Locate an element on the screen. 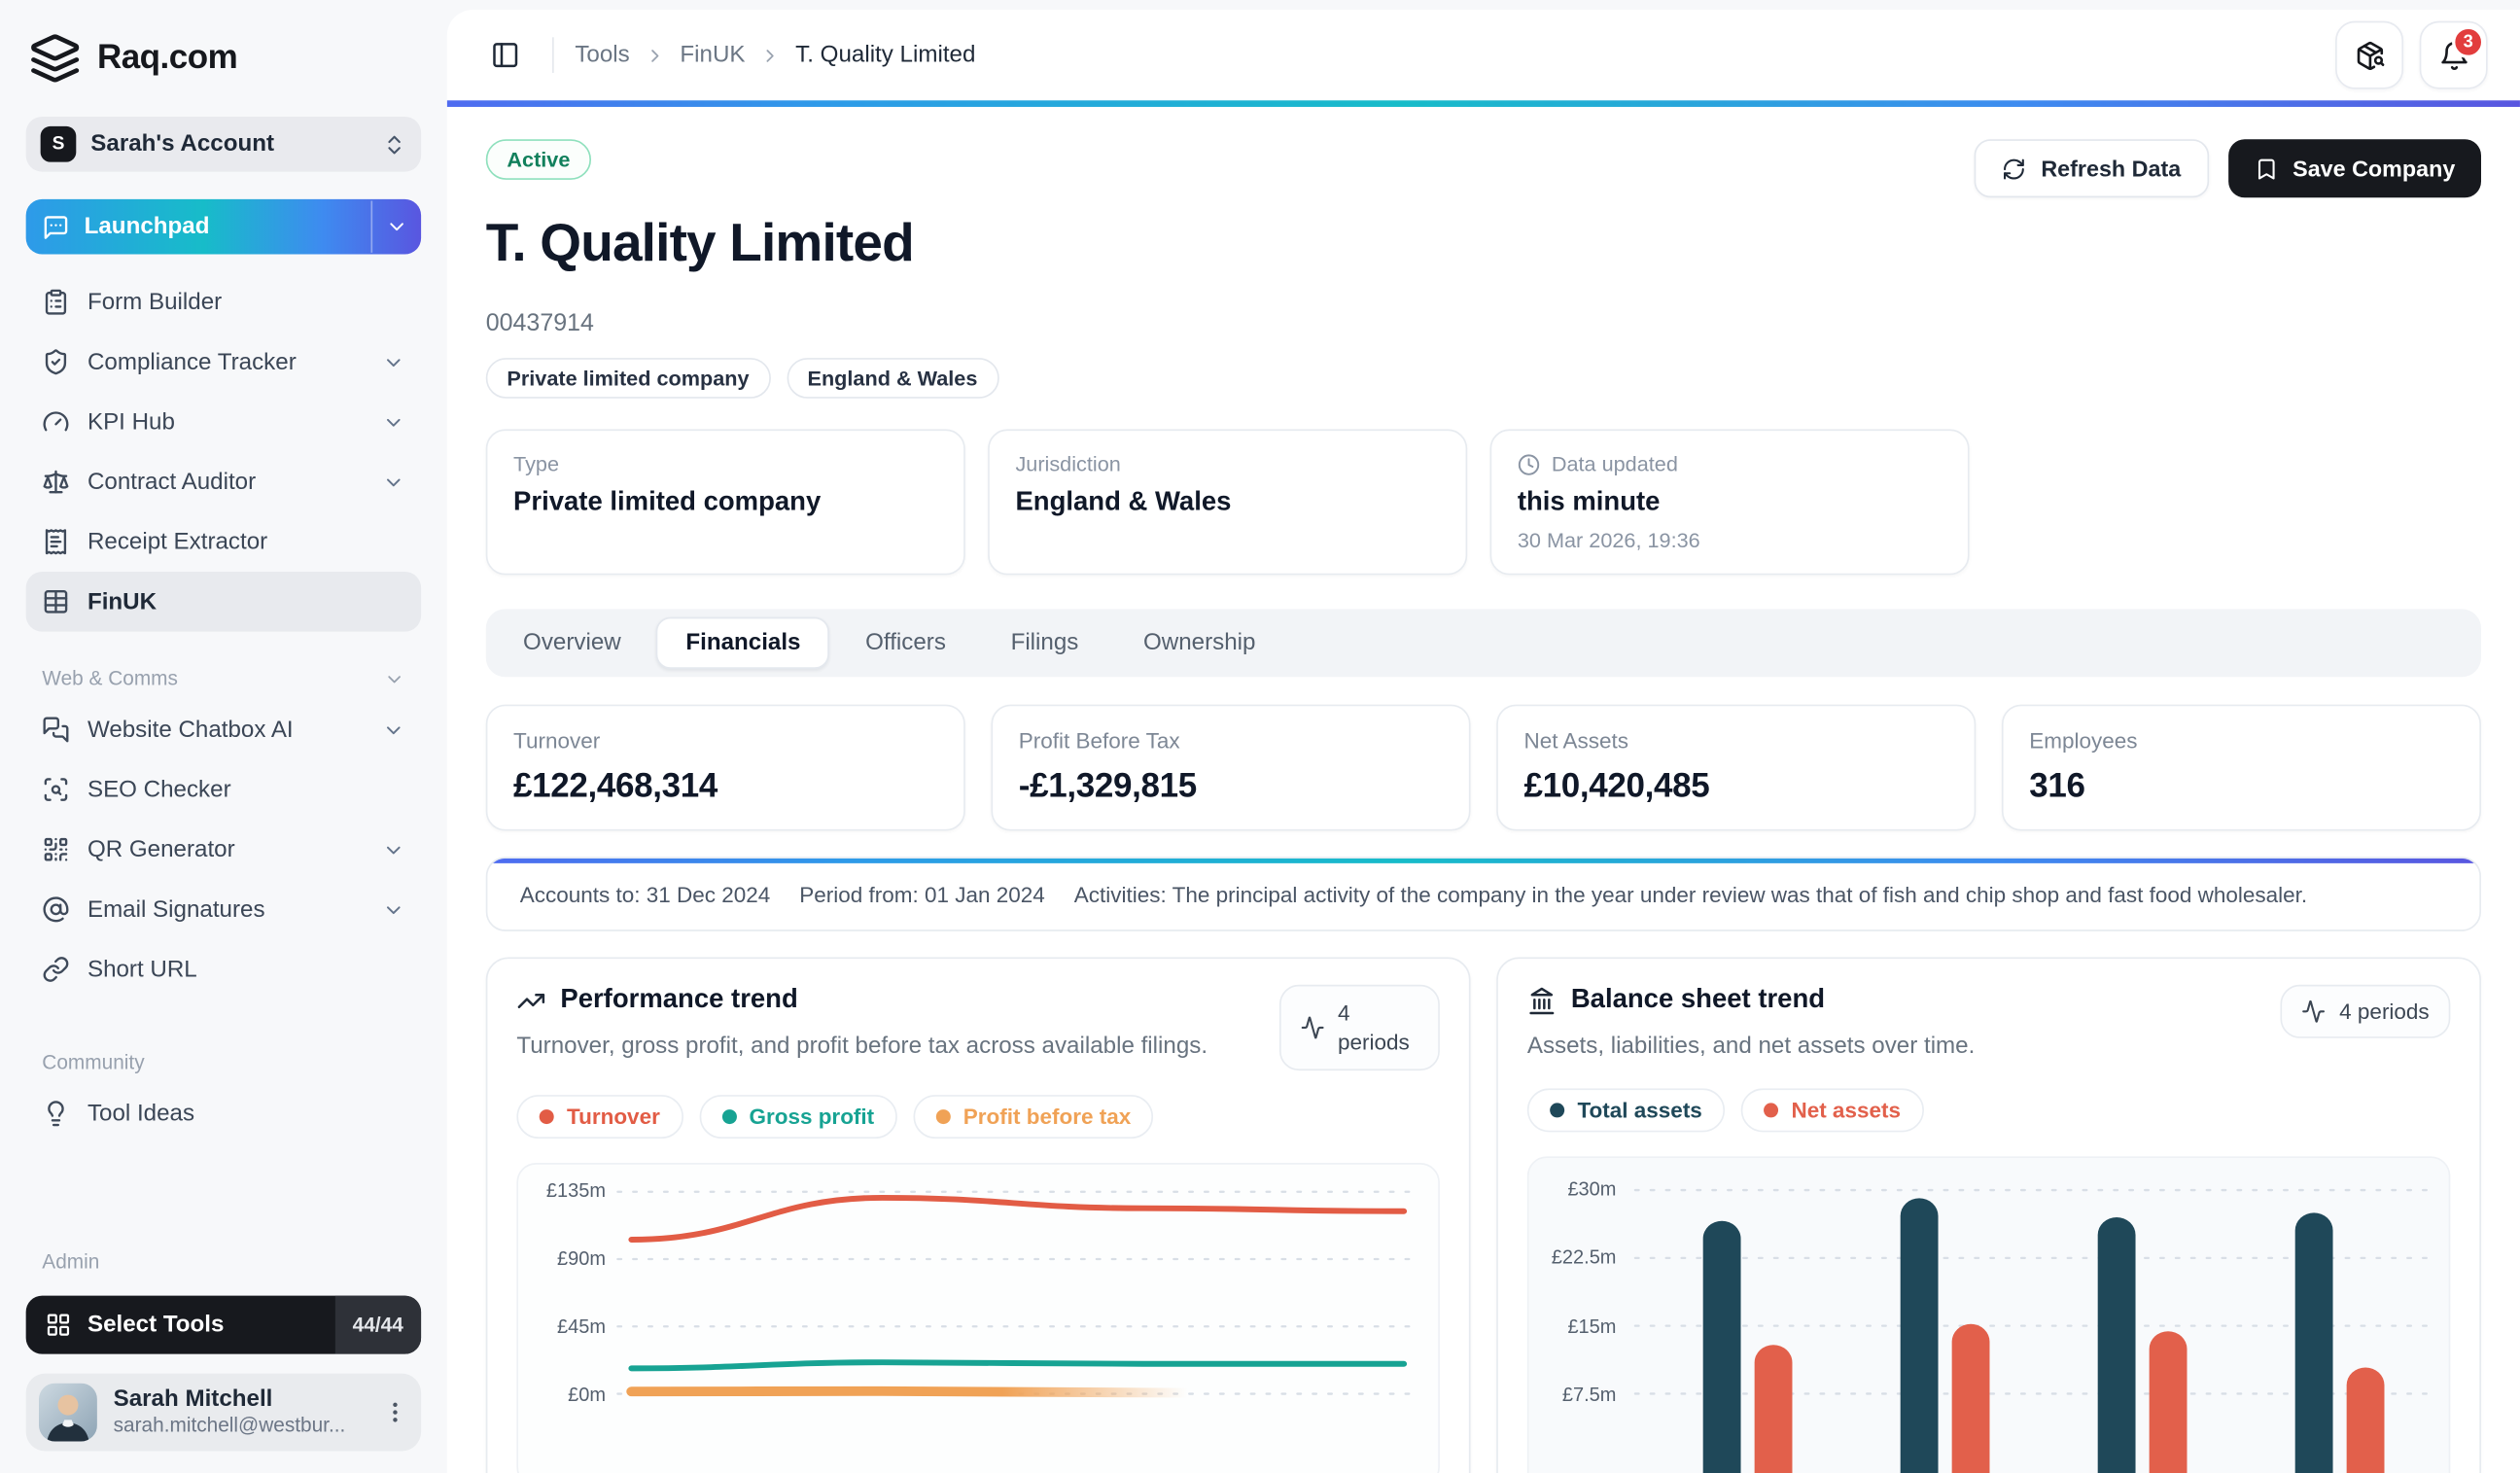 The image size is (2520, 1473). stat-value: £10,420,485 is located at coordinates (1616, 786).